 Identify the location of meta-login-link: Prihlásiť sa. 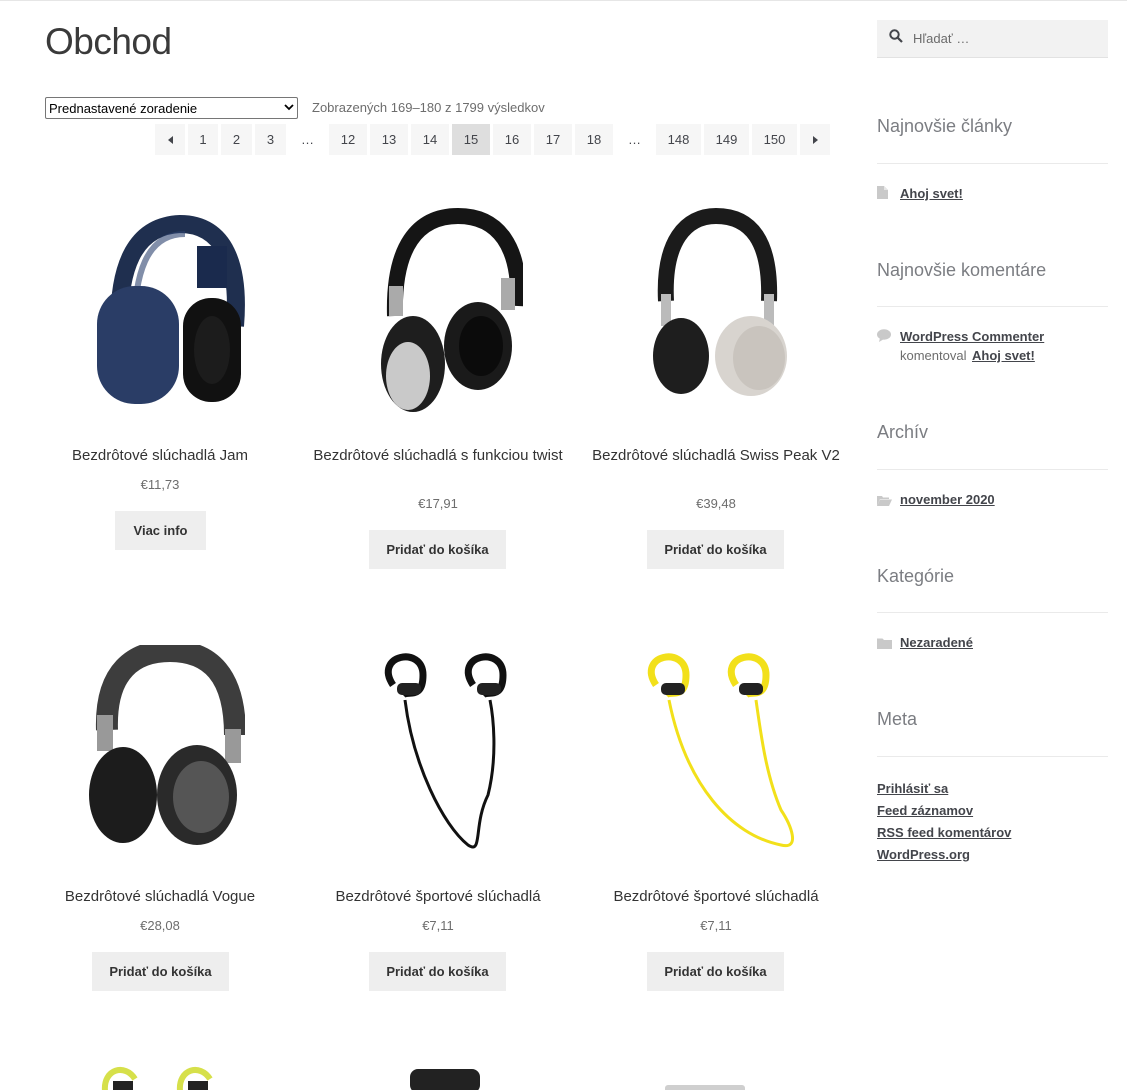
(912, 788).